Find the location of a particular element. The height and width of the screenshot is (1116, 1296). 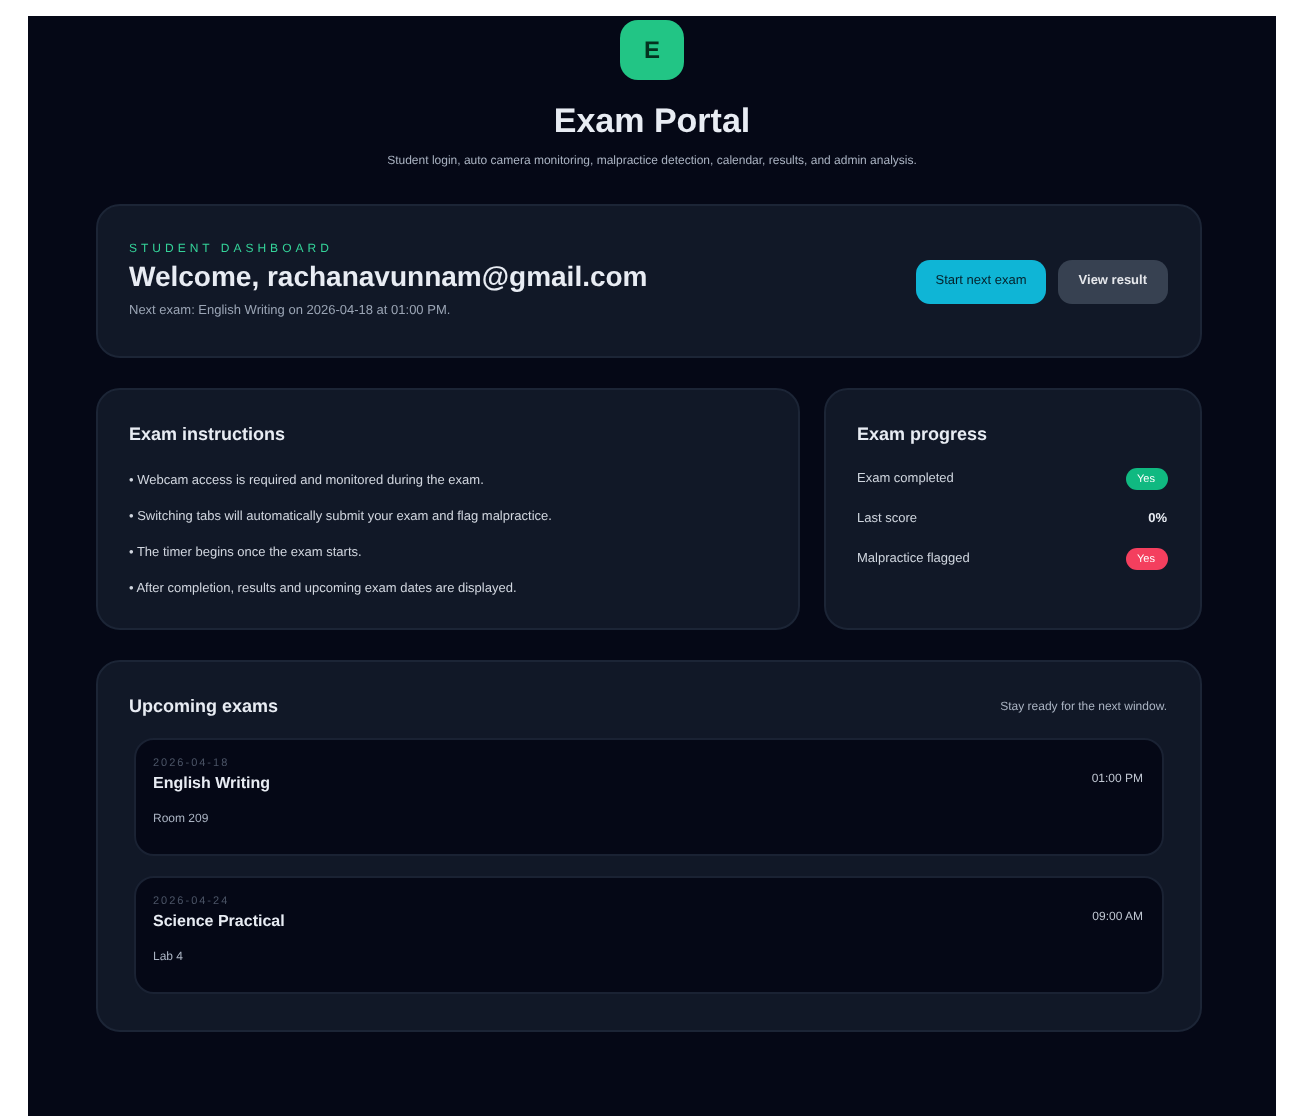

exam-name: Science Practical is located at coordinates (219, 922).